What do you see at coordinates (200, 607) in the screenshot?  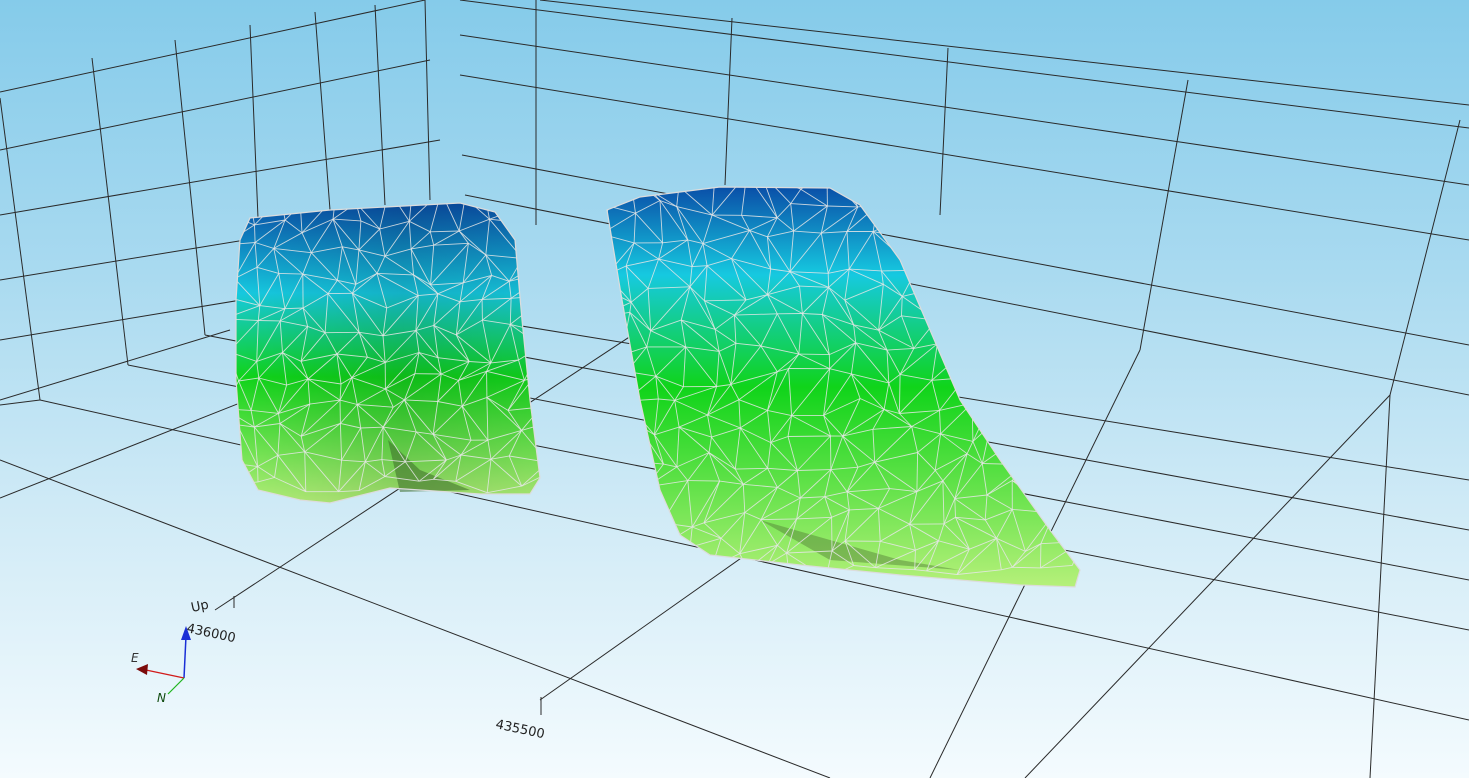 I see `axis-label-up: Up` at bounding box center [200, 607].